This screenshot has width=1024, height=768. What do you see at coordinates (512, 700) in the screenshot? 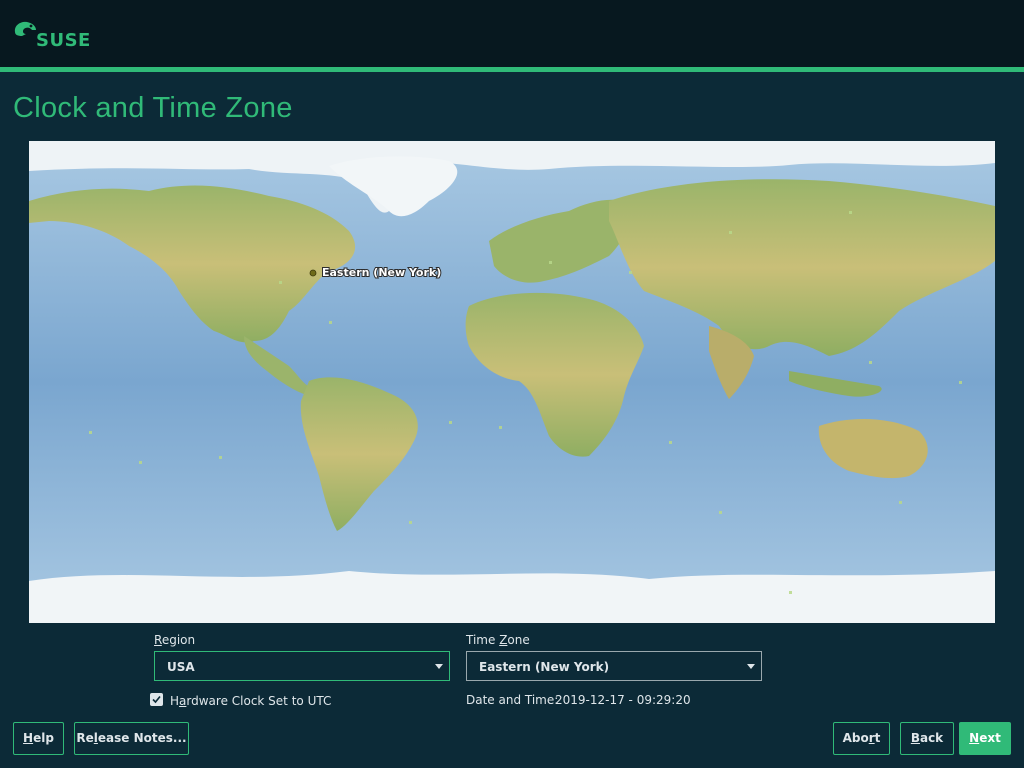
I see `date-time-label: Date and Time:` at bounding box center [512, 700].